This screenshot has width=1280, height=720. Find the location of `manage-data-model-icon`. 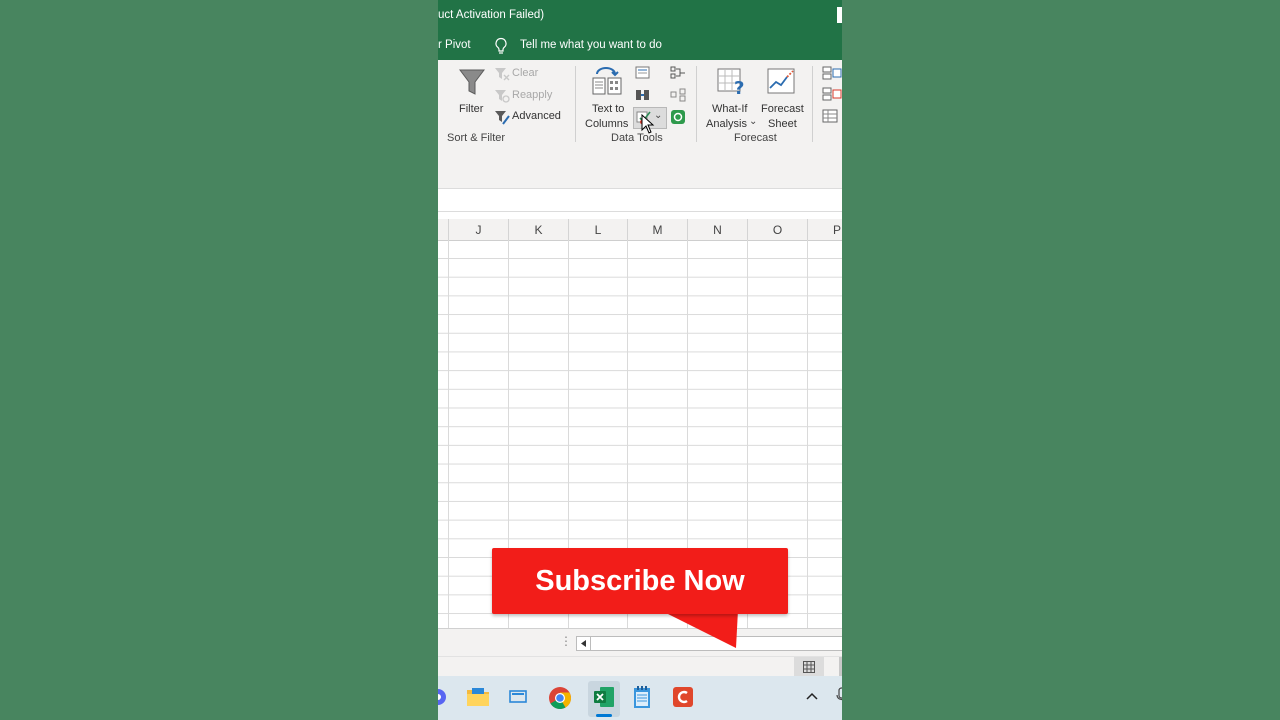

manage-data-model-icon is located at coordinates (678, 117).